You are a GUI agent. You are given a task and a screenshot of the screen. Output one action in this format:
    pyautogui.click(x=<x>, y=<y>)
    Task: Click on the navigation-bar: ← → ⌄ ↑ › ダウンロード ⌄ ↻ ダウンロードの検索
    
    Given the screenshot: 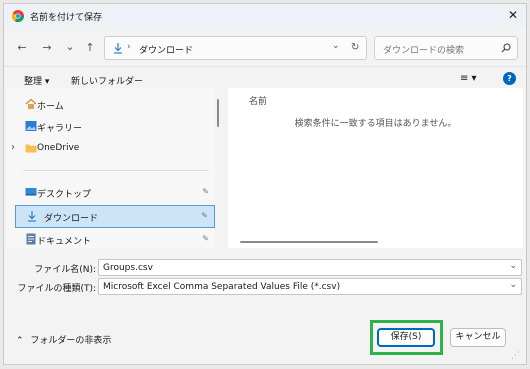 What is the action you would take?
    pyautogui.click(x=265, y=48)
    